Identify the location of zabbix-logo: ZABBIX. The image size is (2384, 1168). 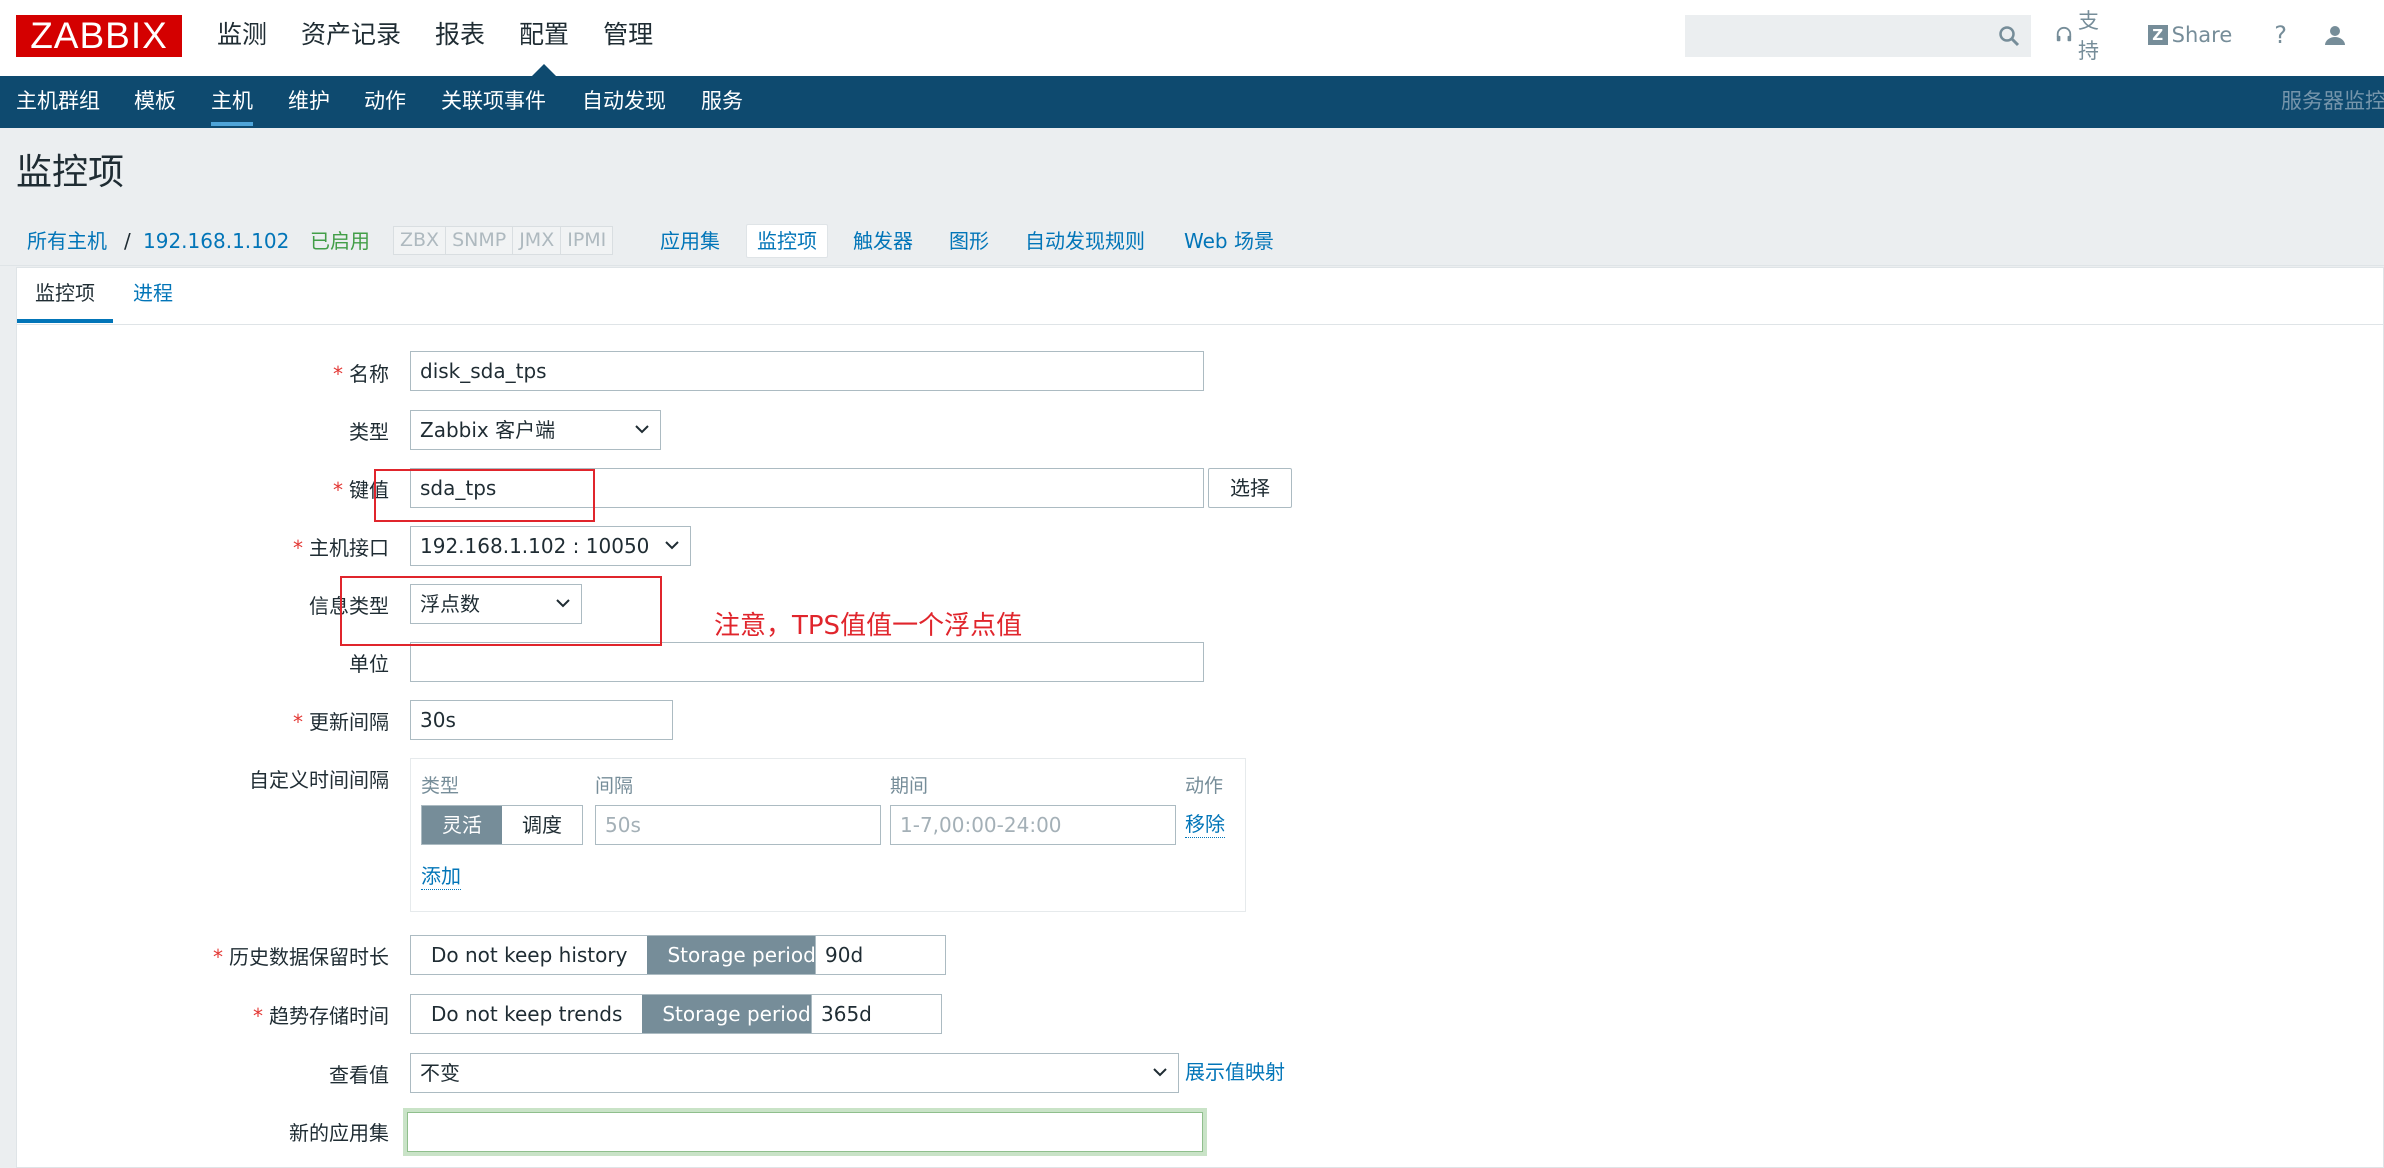
(99, 36).